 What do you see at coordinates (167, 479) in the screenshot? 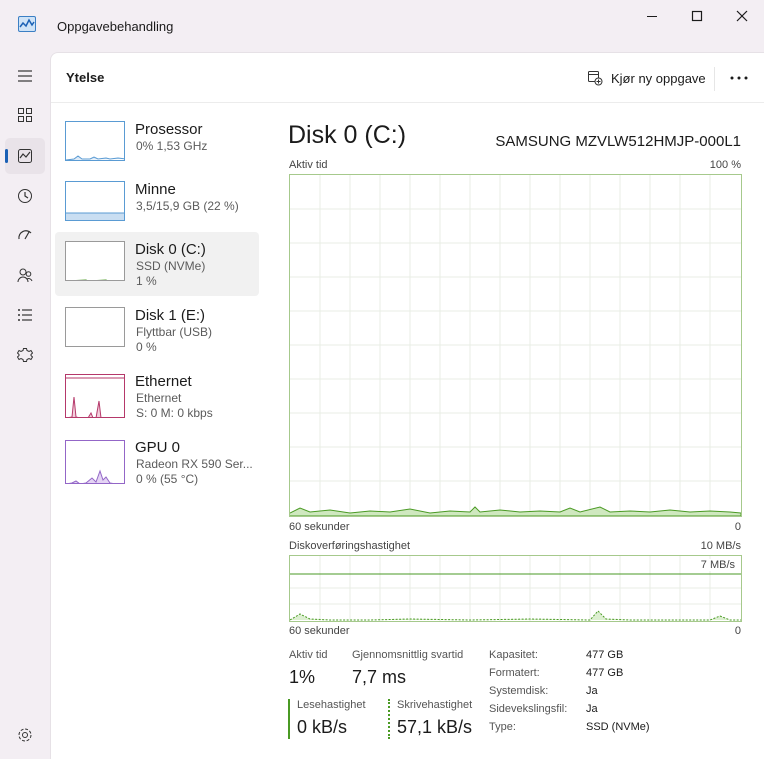
I see `gpu-usage: 0 % (55 °C)` at bounding box center [167, 479].